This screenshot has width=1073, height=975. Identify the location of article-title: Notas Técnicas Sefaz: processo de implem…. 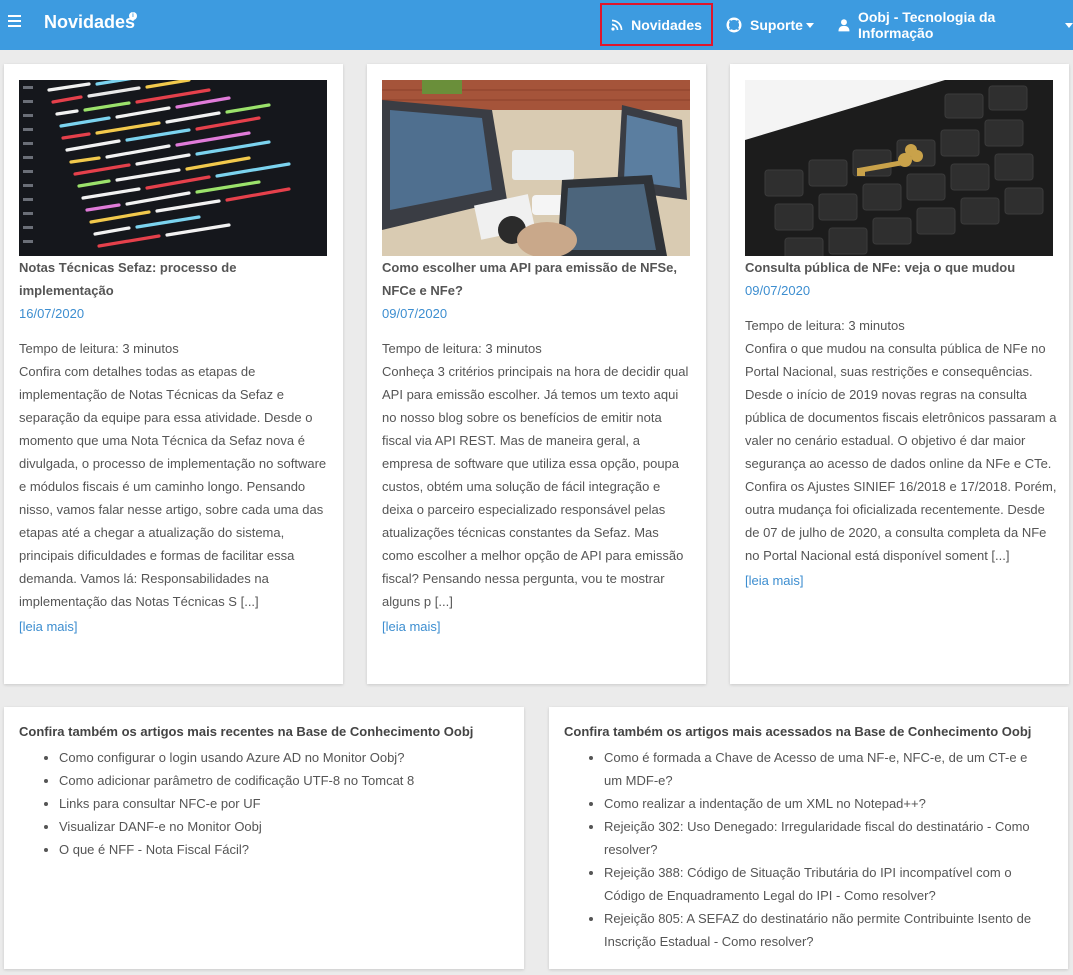
(175, 279).